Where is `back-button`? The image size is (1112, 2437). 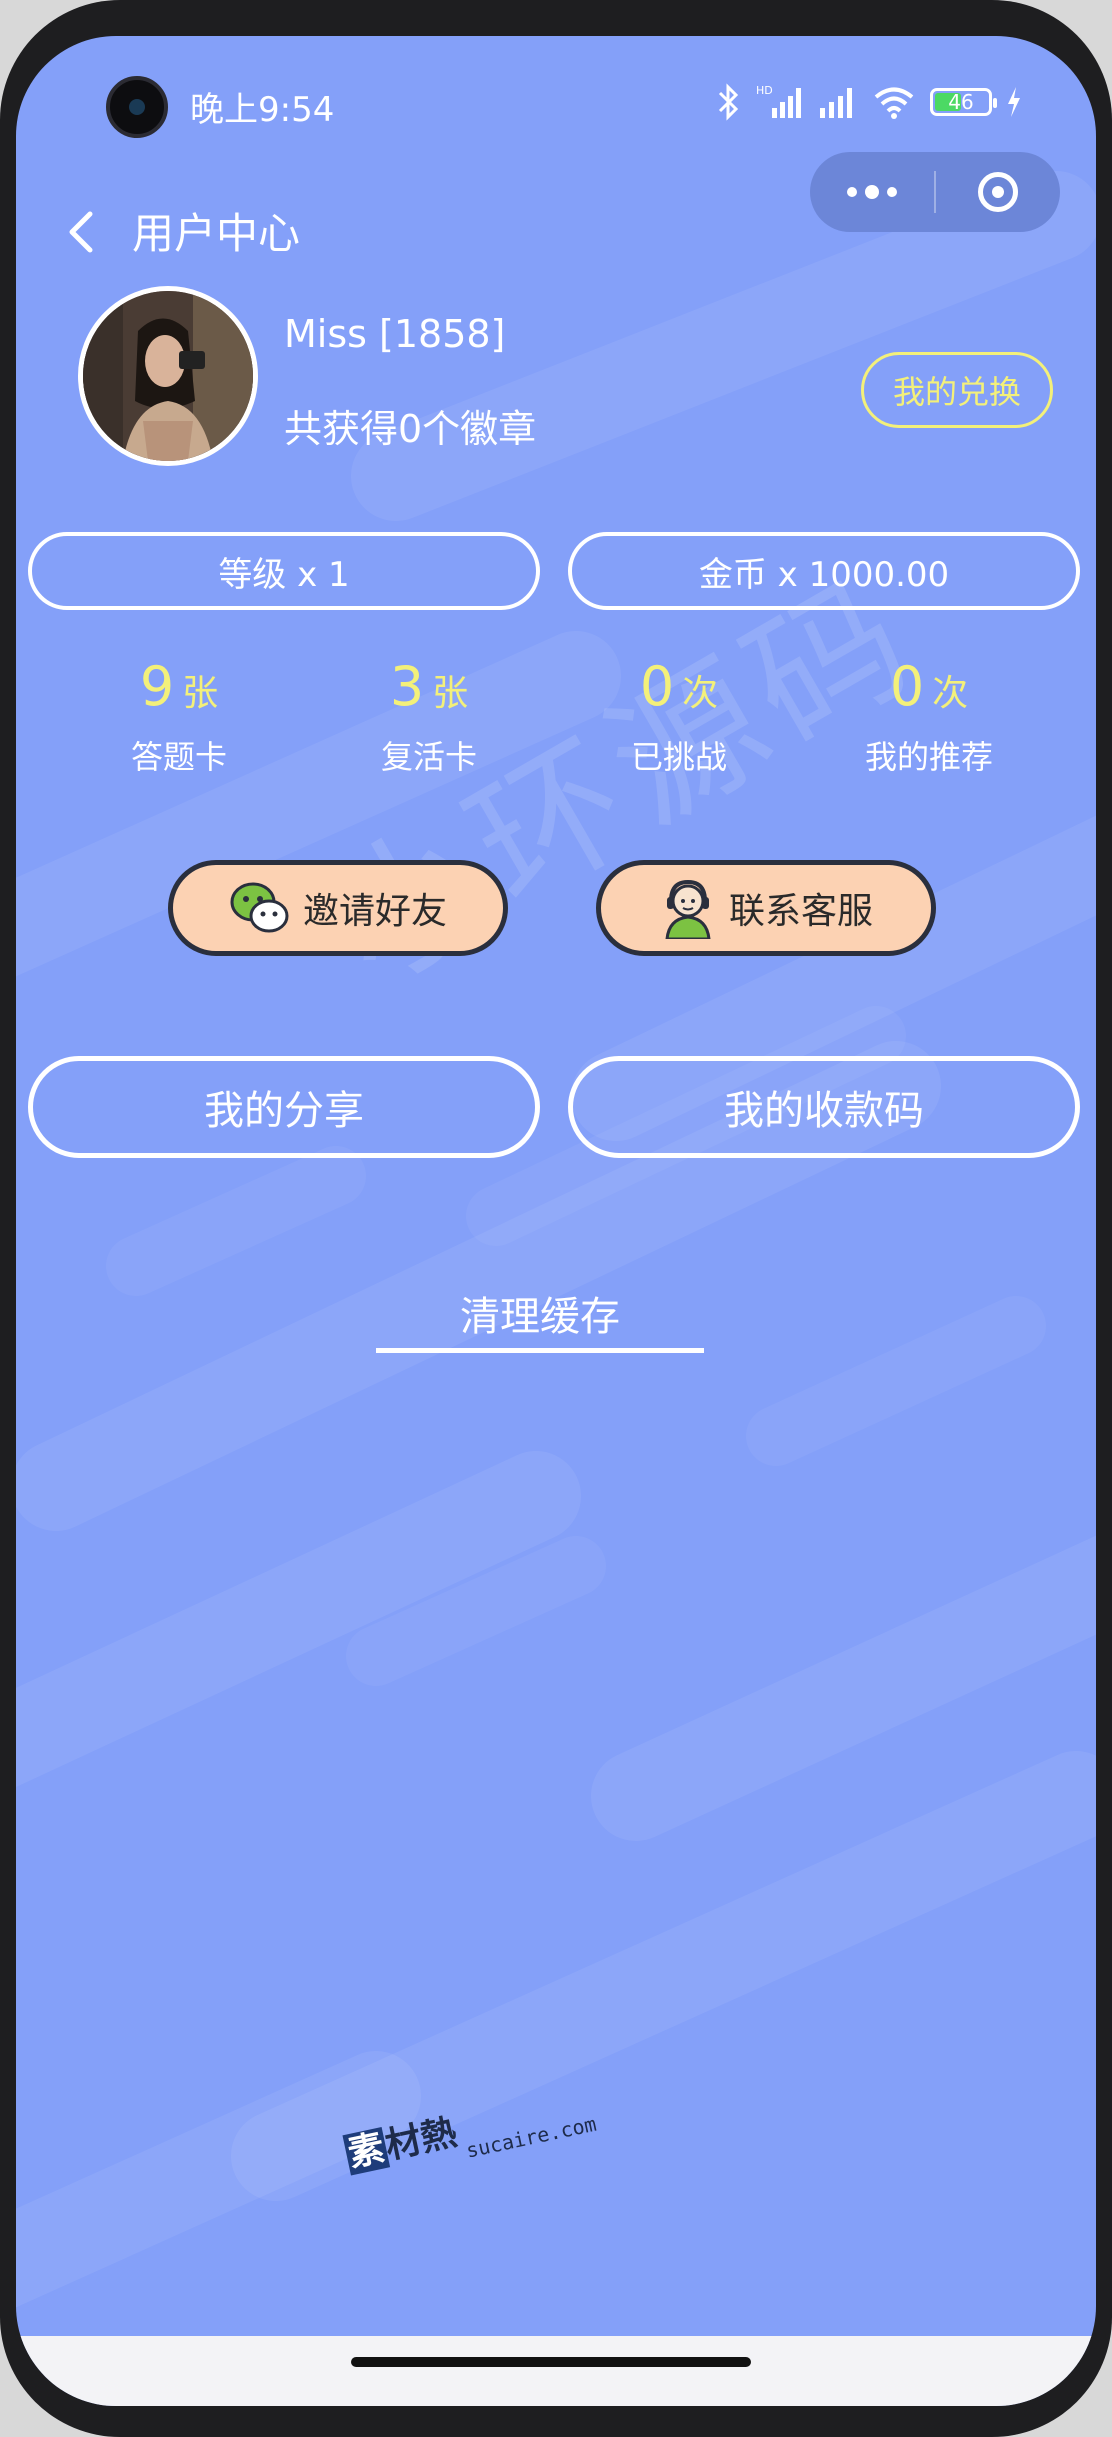
back-button is located at coordinates (82, 231).